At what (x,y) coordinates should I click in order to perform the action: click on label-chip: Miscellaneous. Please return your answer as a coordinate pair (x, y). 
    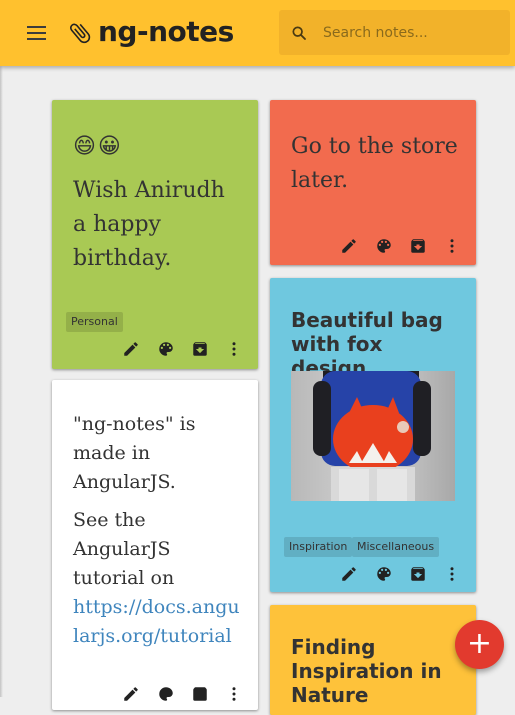
    Looking at the image, I should click on (396, 547).